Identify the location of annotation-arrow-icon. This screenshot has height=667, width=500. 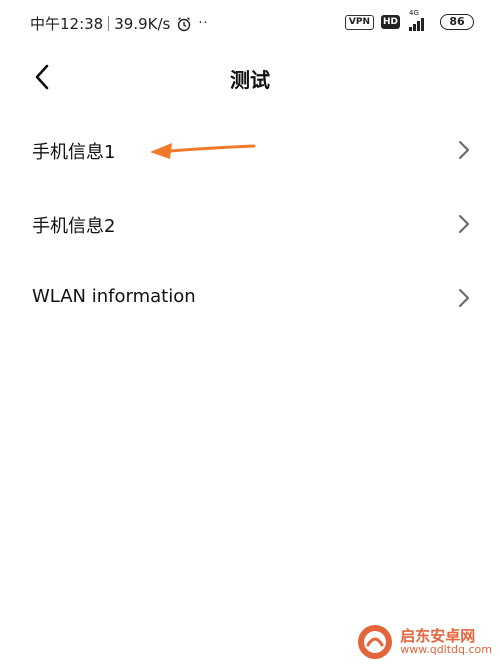
(203, 151).